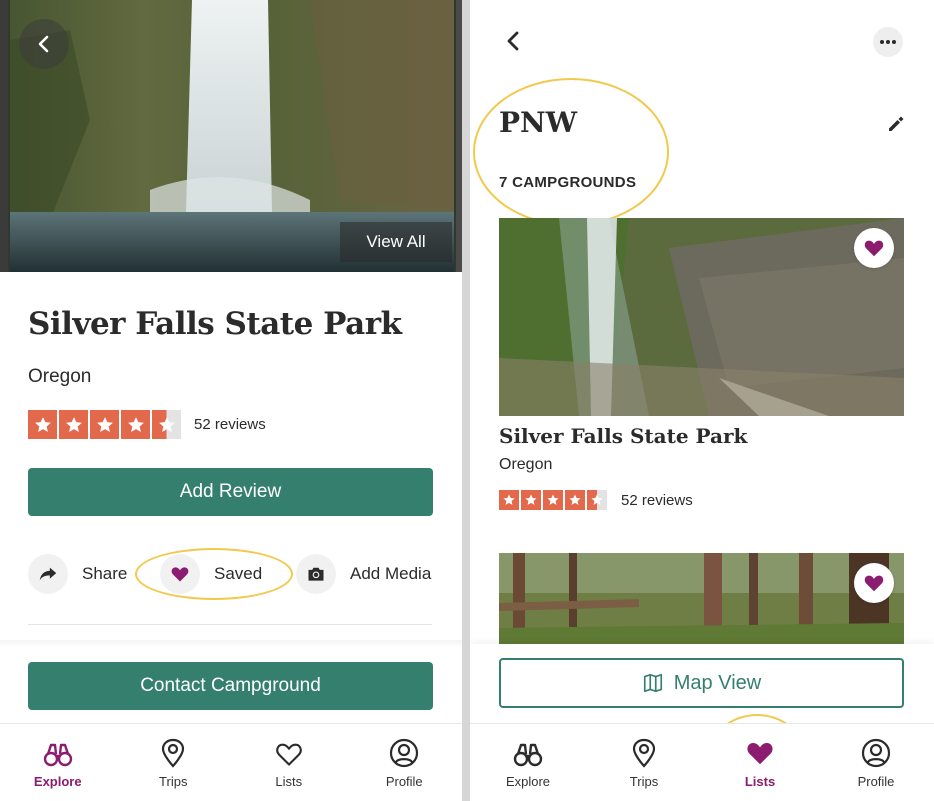  I want to click on pencil-icon, so click(896, 124).